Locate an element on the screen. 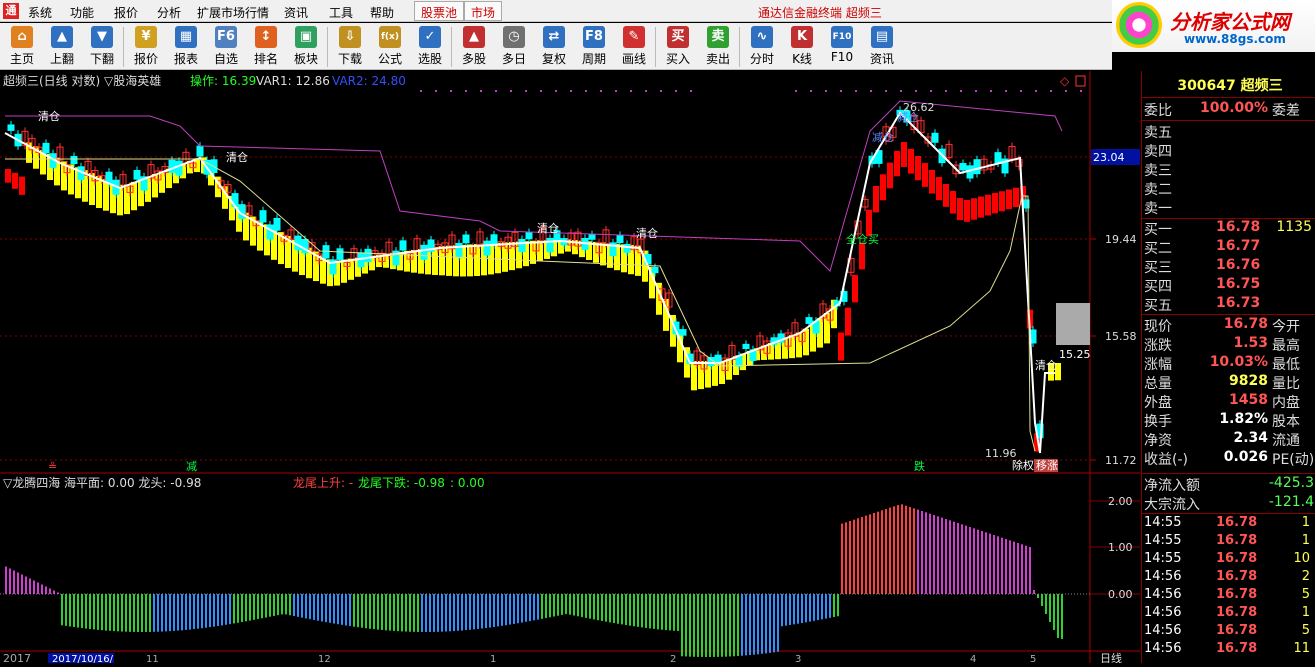 The width and height of the screenshot is (1315, 667). adjust-icon: ⇄ is located at coordinates (554, 37).